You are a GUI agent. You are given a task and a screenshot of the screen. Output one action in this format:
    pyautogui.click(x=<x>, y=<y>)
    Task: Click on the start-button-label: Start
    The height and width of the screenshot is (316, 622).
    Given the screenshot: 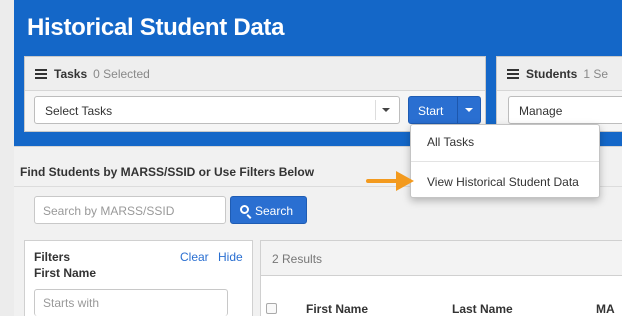 What is the action you would take?
    pyautogui.click(x=431, y=111)
    